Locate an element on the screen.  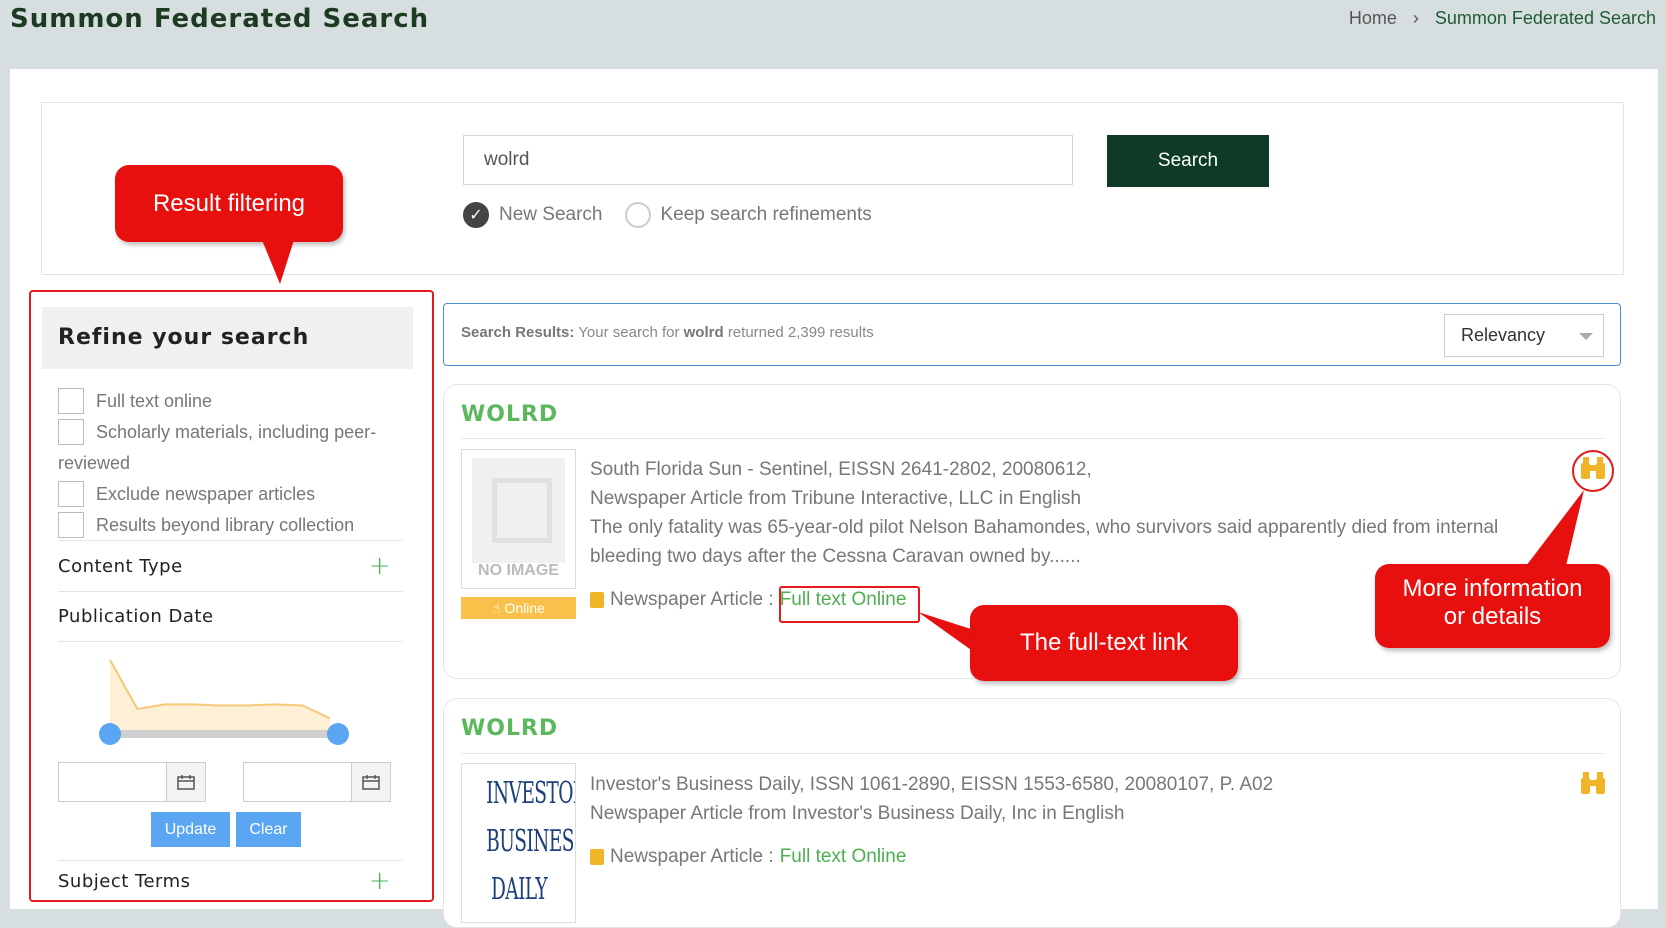
keep-refinements-radio is located at coordinates (637, 215).